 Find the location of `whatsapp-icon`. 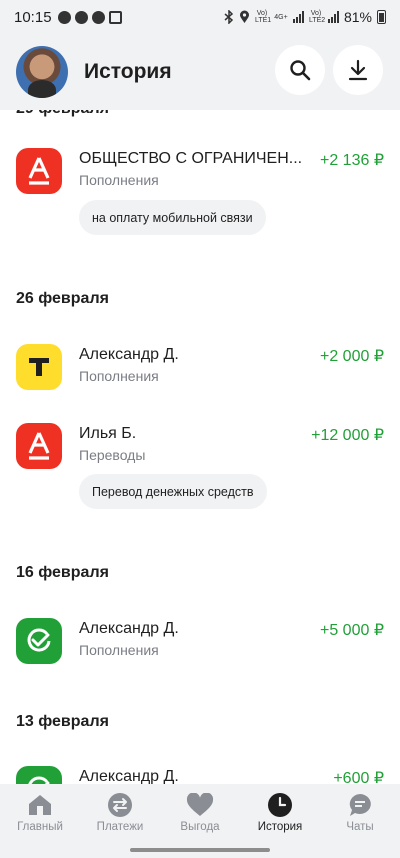

whatsapp-icon is located at coordinates (64, 17).